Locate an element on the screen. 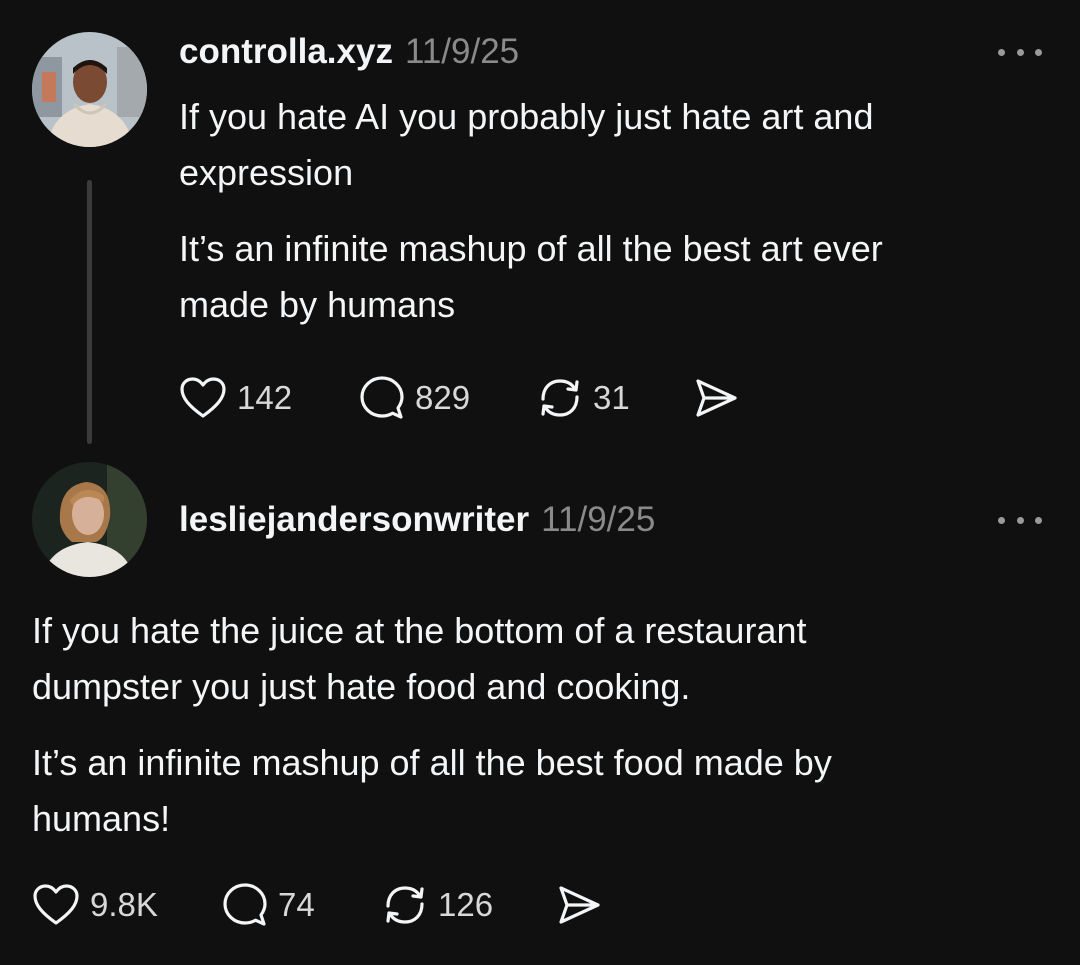  username: controlla.xyz is located at coordinates (286, 52).